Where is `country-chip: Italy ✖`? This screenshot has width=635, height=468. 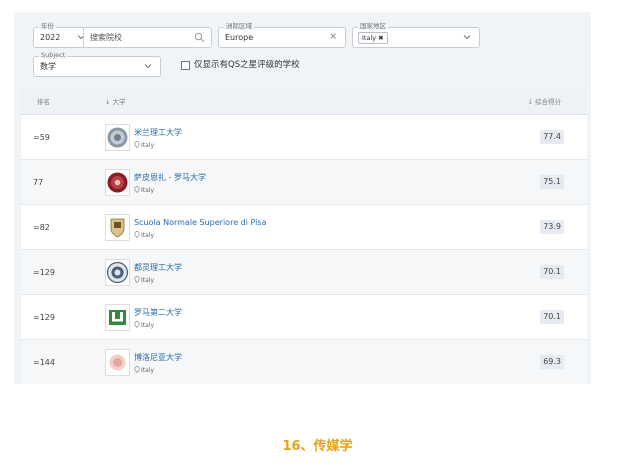 country-chip: Italy ✖ is located at coordinates (373, 38).